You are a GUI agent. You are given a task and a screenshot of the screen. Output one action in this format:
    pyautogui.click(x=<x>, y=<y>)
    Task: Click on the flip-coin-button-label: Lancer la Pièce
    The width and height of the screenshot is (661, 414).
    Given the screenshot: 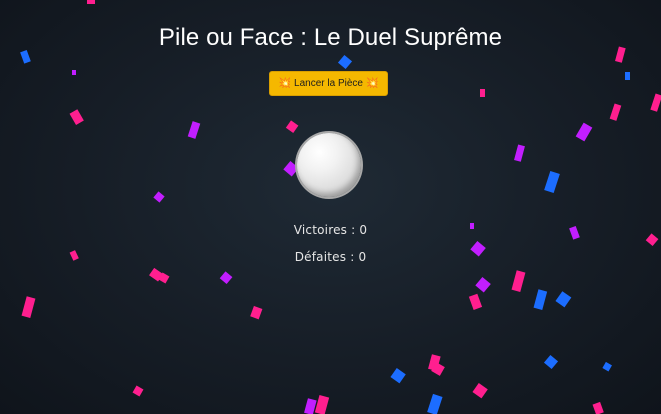 What is the action you would take?
    pyautogui.click(x=328, y=83)
    